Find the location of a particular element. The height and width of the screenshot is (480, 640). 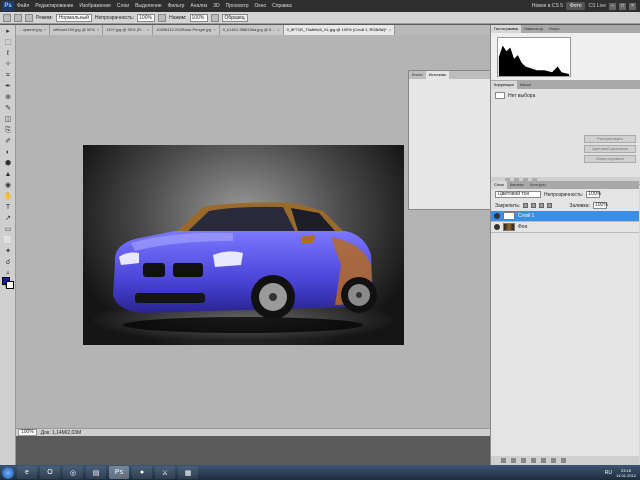

tool-icon: ▸ is located at coordinates (8, 31).